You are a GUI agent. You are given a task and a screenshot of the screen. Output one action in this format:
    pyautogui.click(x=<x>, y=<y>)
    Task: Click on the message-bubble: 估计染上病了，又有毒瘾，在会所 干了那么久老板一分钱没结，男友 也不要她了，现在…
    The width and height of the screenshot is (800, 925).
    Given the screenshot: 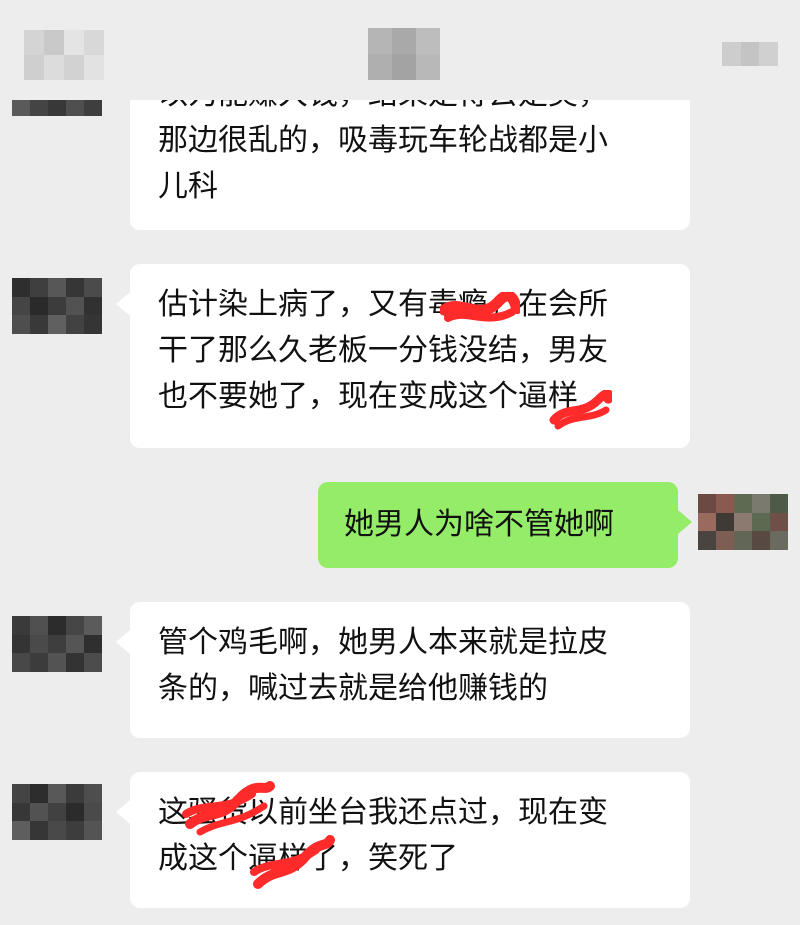 What is the action you would take?
    pyautogui.click(x=403, y=356)
    